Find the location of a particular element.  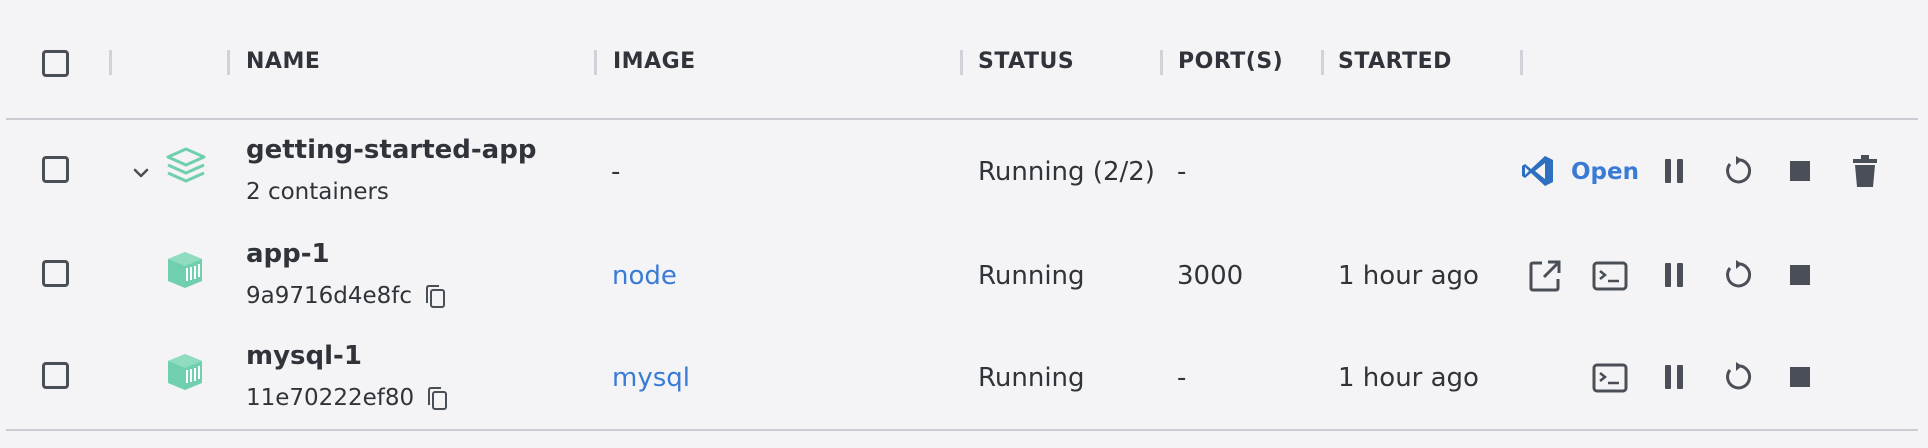

header-divider is located at coordinates (962, 119).